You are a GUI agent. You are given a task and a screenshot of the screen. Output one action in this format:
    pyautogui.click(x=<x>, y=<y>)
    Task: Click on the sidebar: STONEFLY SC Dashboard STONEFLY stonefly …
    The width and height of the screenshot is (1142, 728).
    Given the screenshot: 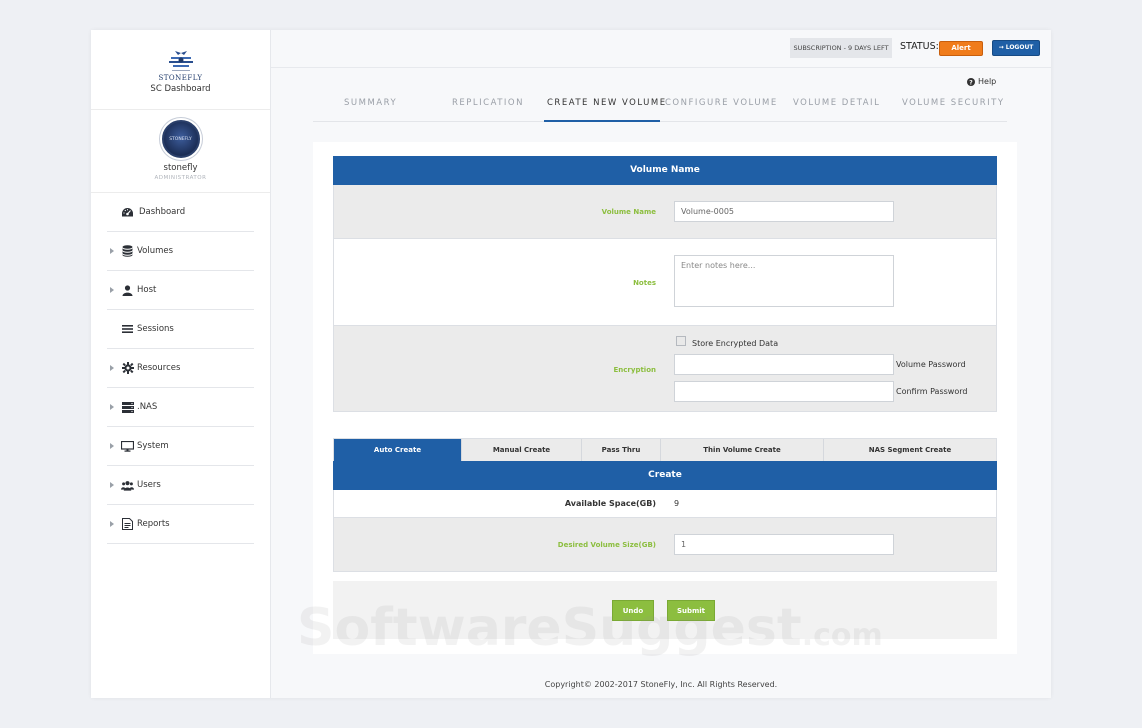 What is the action you would take?
    pyautogui.click(x=181, y=364)
    